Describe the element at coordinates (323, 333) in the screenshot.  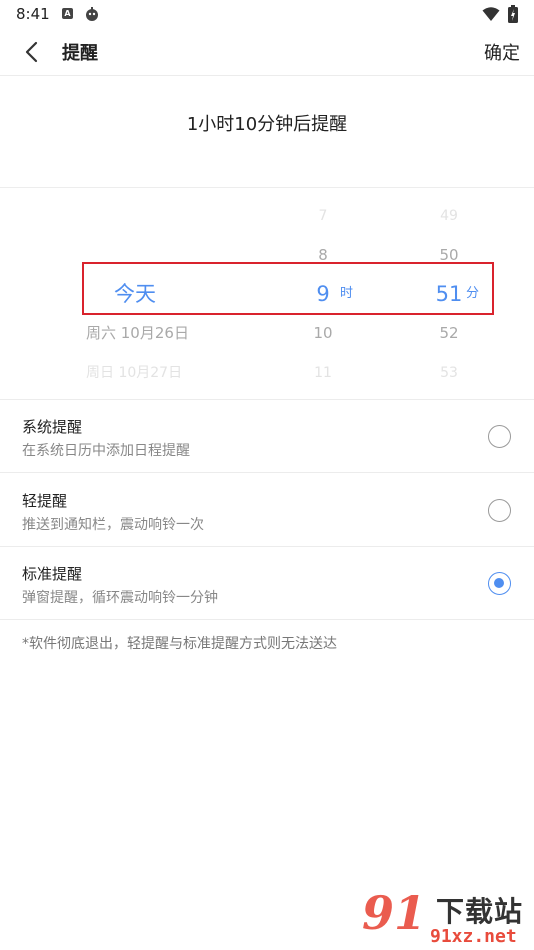
I see `picker-hour: 10` at that location.